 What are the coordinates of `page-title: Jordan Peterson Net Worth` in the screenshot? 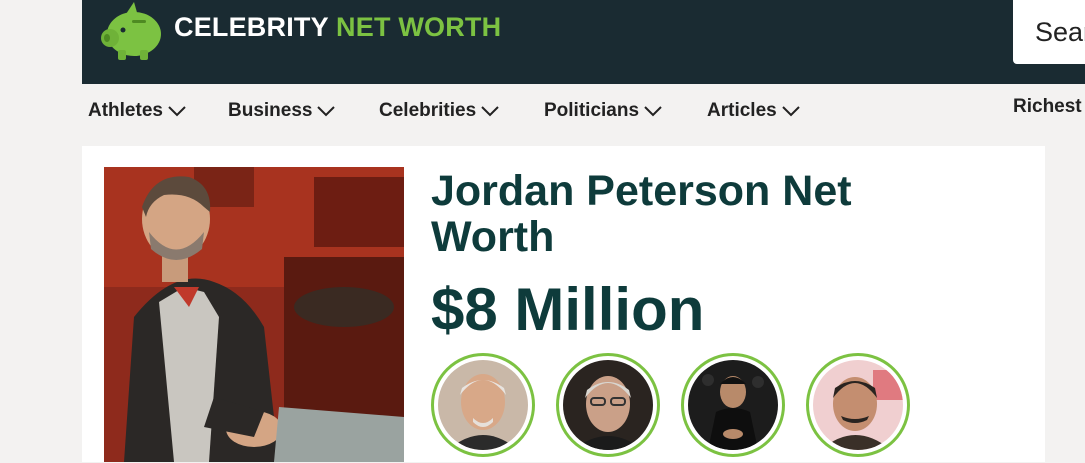 It's located at (641, 214).